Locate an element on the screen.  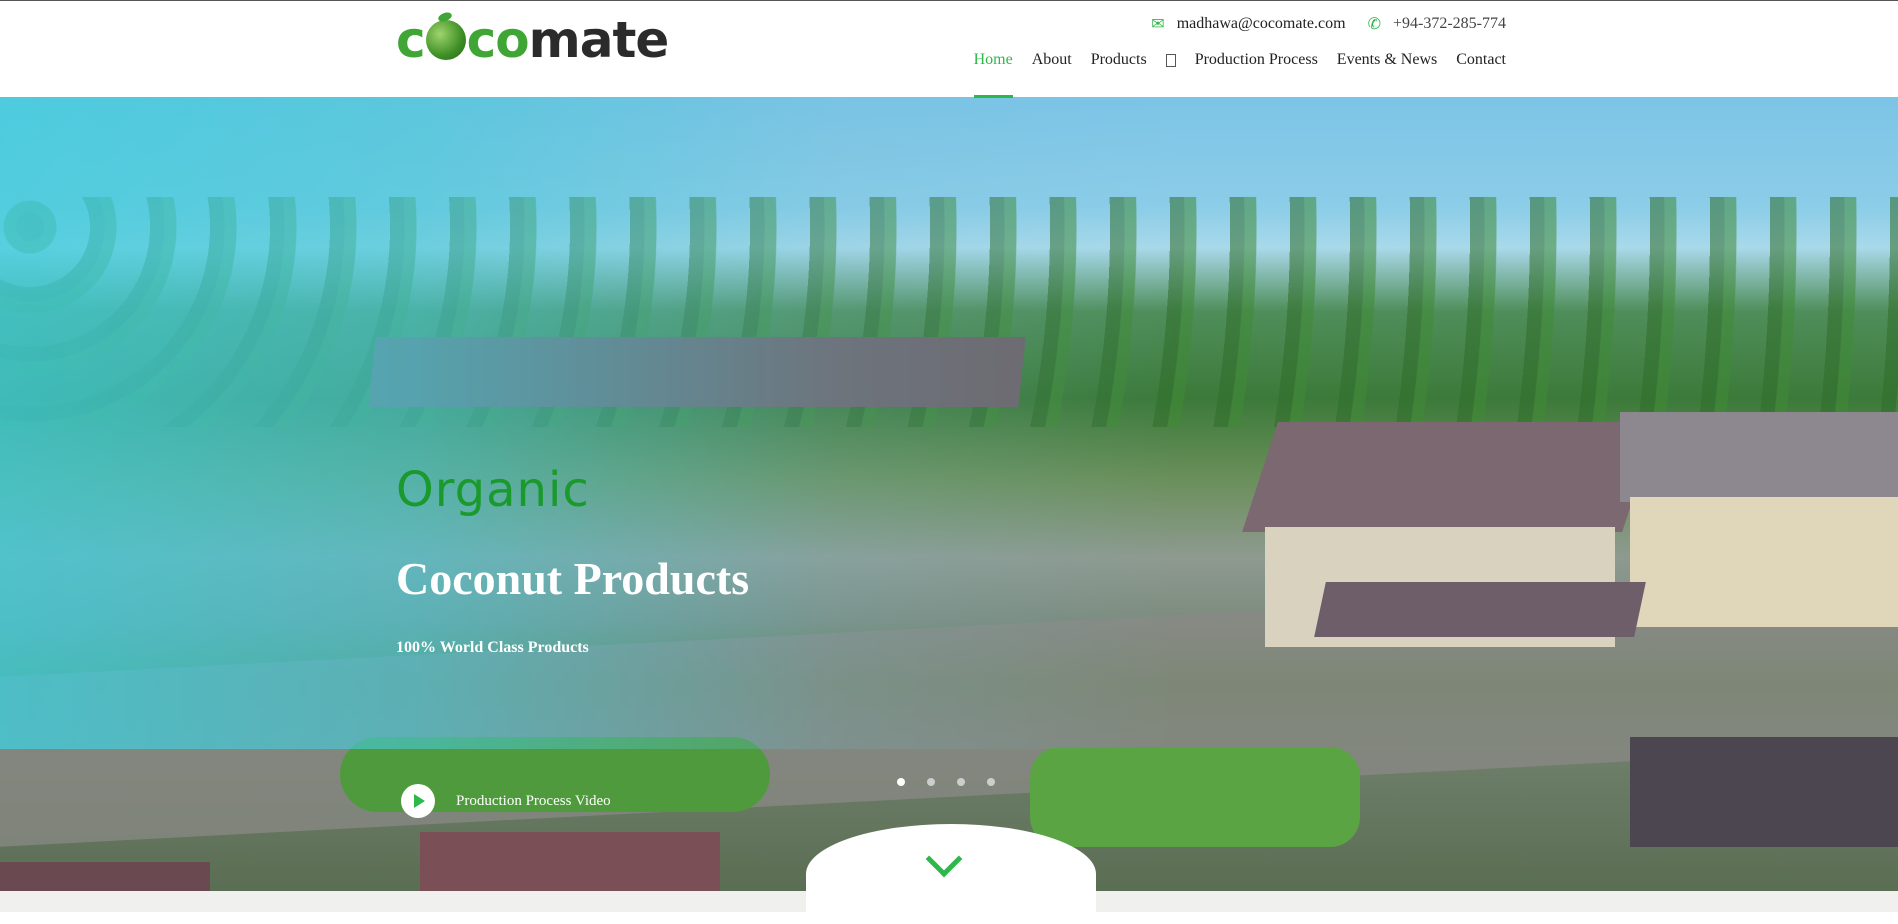
nav-cart is located at coordinates (1170, 74).